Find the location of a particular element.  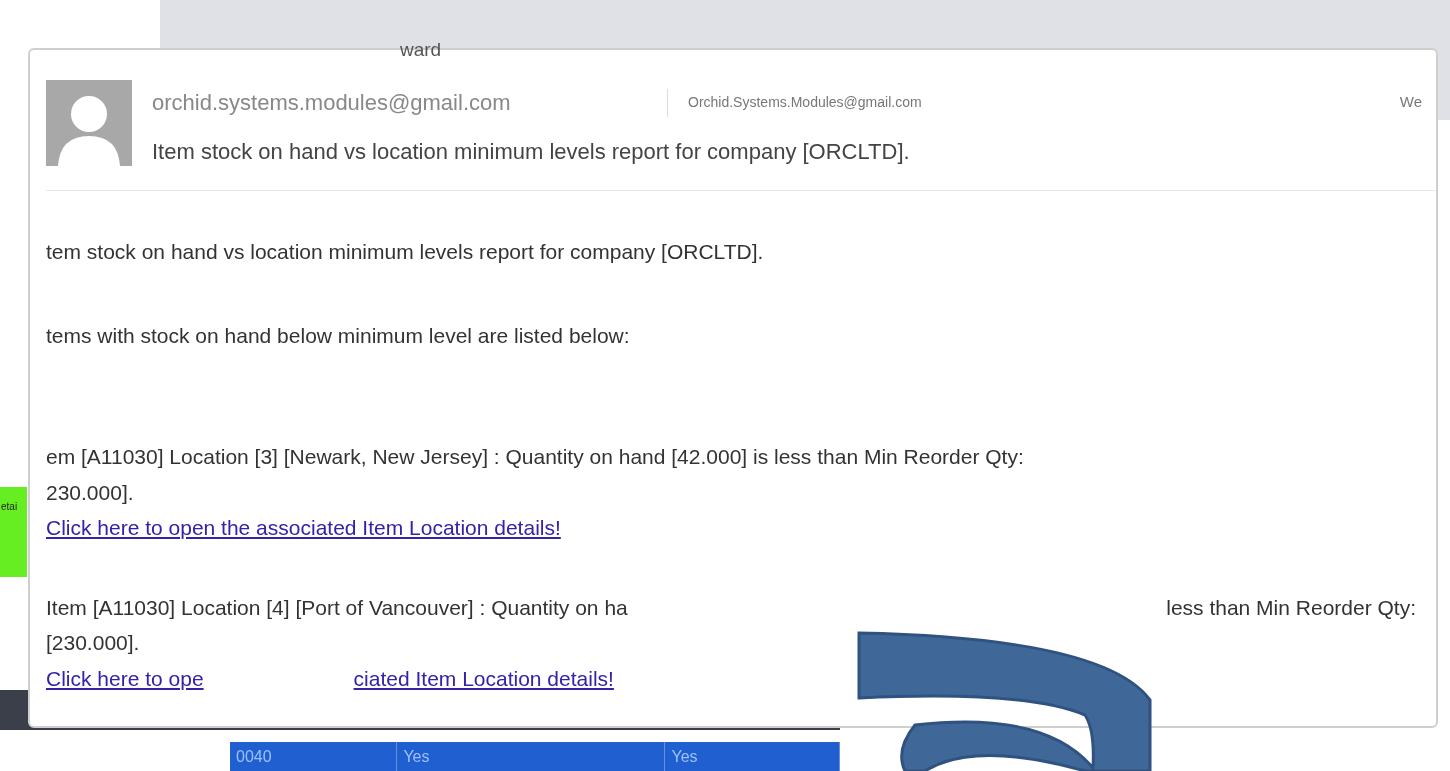

sender-address: orchid.systems.modules@gmail.com is located at coordinates (332, 103).